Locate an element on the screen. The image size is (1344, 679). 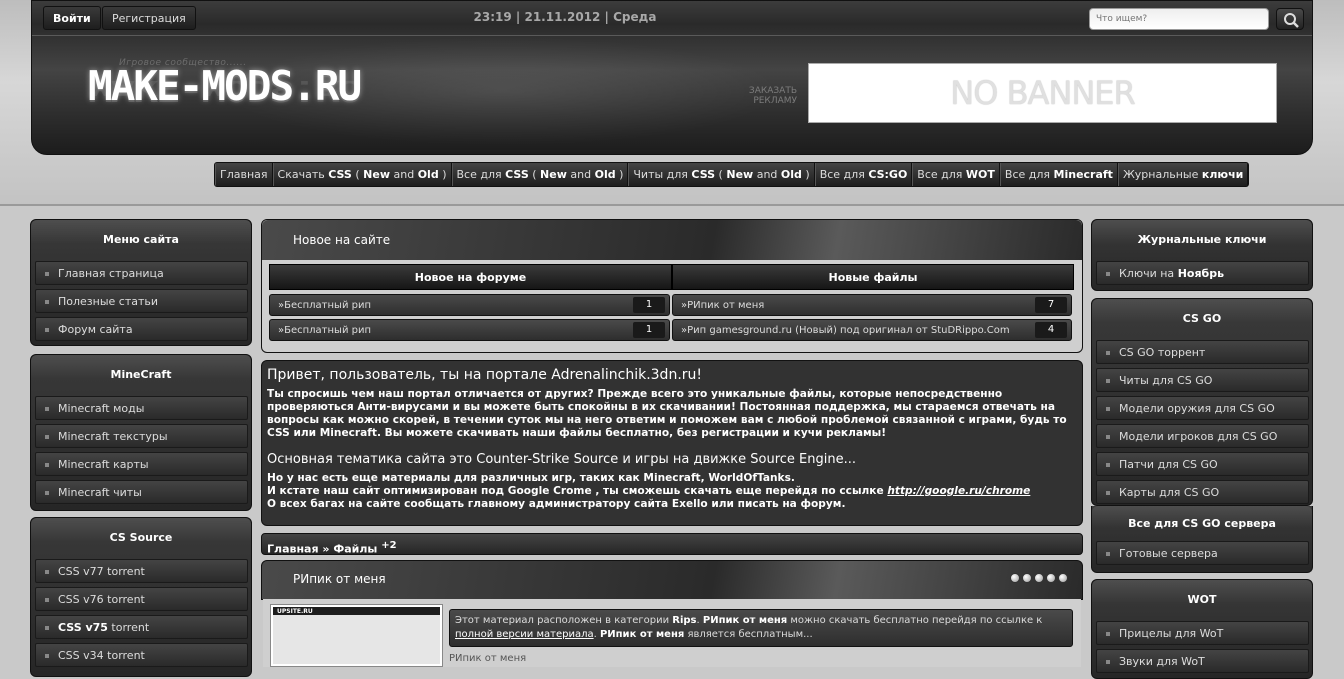
nav-cheats-css: Читы для CSS ( New and Old ) is located at coordinates (721, 174).